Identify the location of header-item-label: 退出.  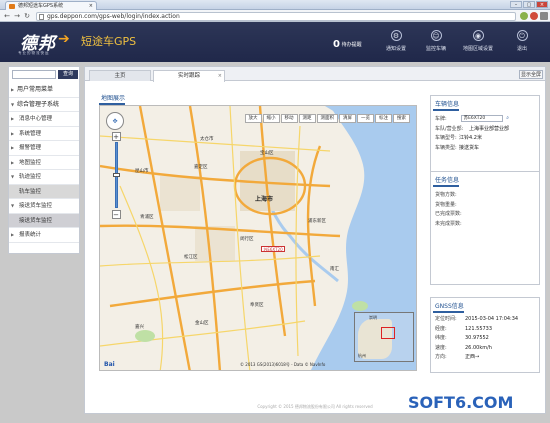
(521, 49).